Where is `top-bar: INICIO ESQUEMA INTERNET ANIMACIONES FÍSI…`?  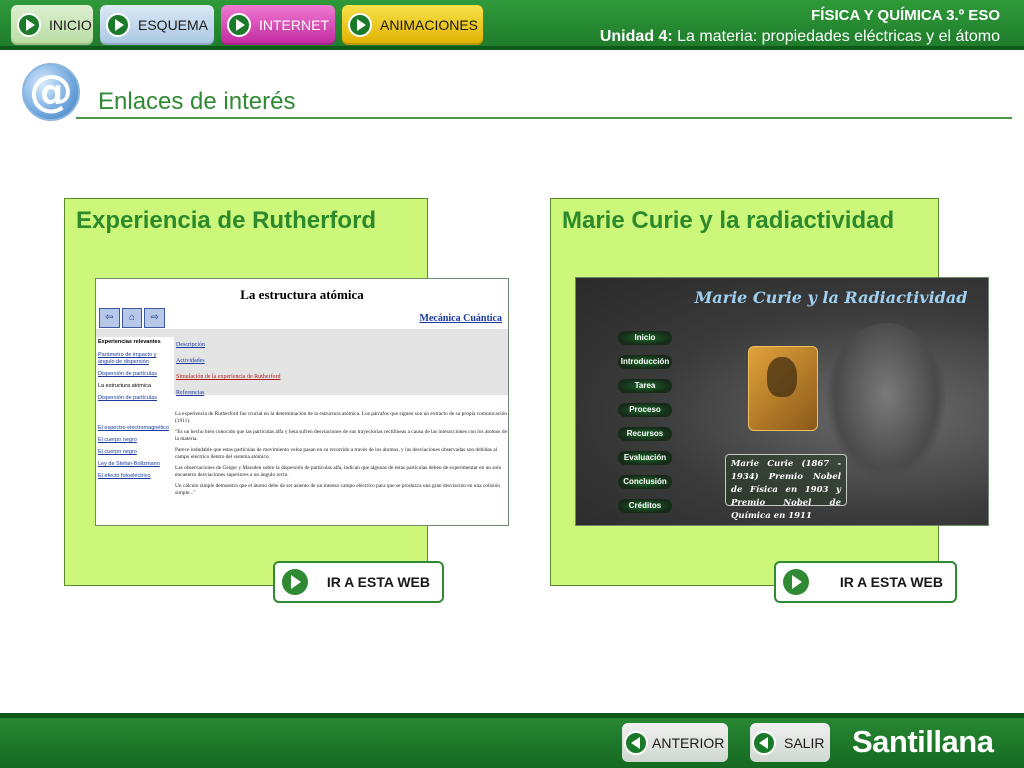 top-bar: INICIO ESQUEMA INTERNET ANIMACIONES FÍSI… is located at coordinates (512, 25).